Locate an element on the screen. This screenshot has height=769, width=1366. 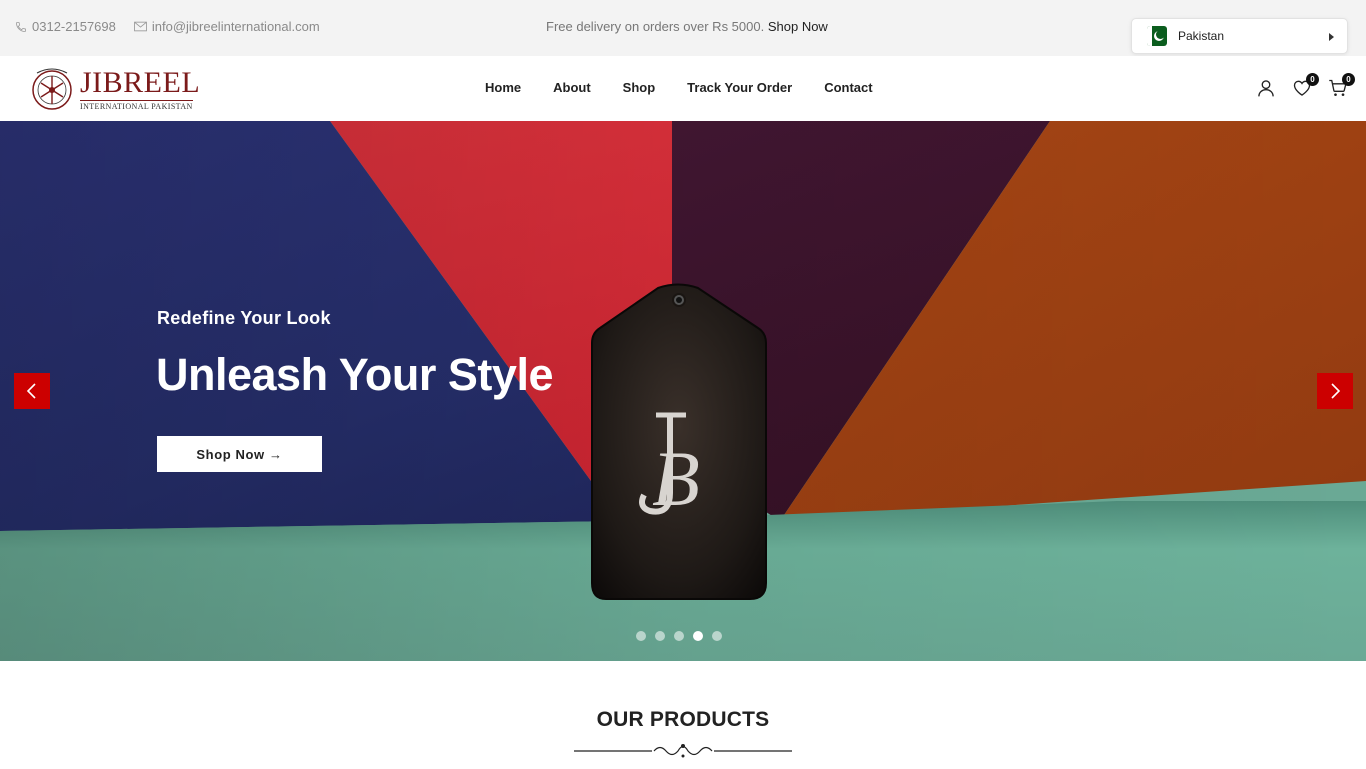
user-icon is located at coordinates (1266, 88).